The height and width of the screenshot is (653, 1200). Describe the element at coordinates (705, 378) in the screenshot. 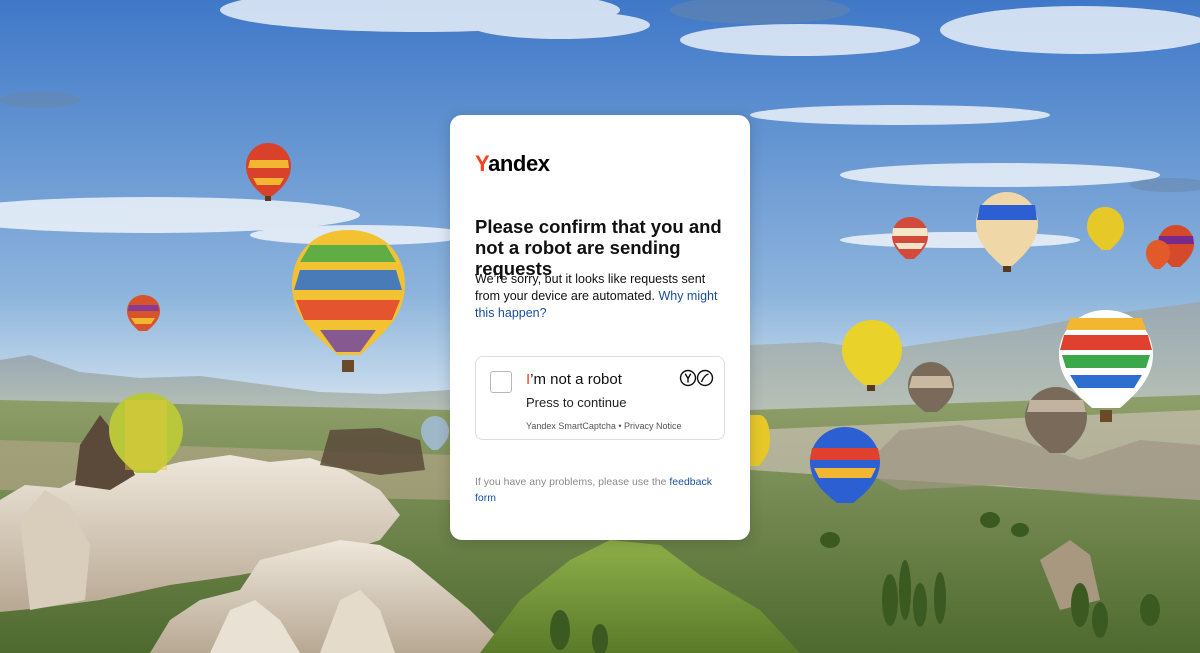

I see `speed-circle-icon` at that location.